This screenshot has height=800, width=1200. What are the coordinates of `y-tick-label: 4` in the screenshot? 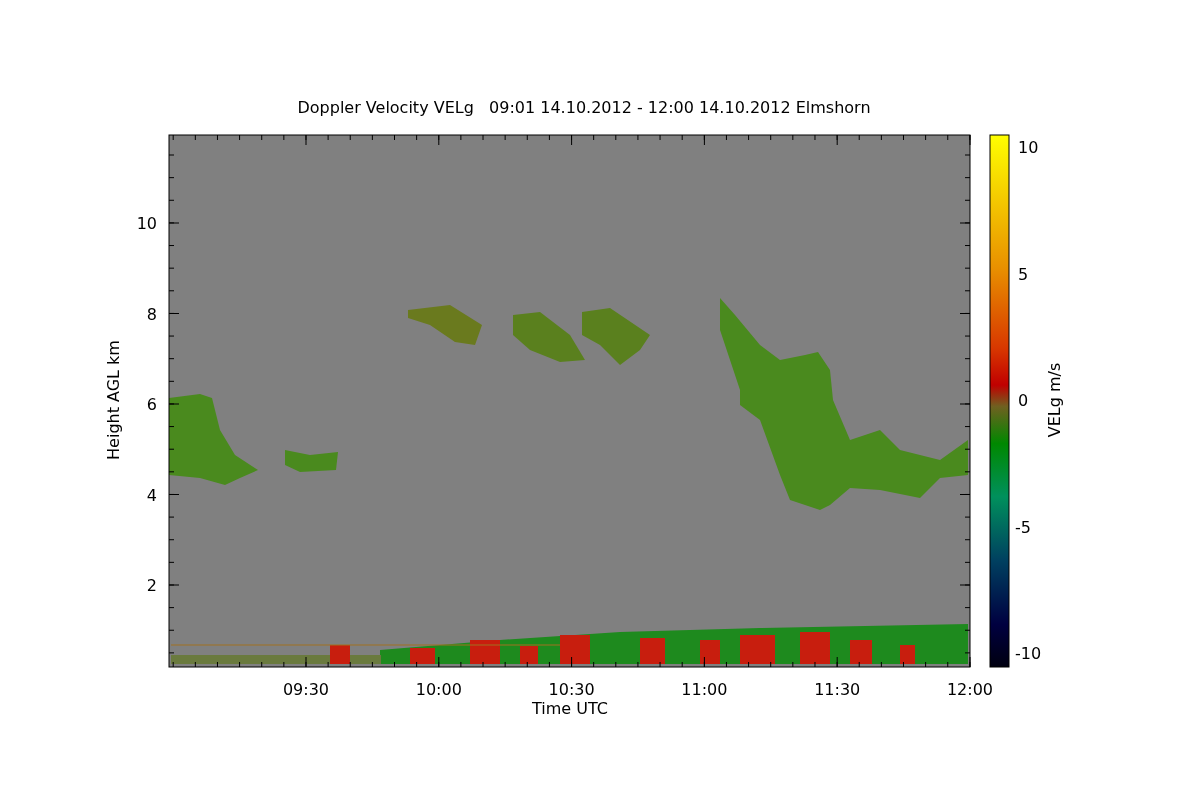 It's located at (151, 495).